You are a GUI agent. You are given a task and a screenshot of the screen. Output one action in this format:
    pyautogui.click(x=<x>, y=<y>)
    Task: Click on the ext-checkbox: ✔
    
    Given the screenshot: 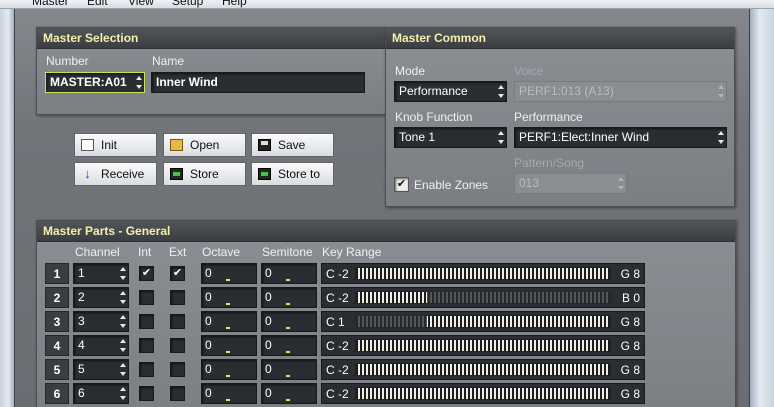 What is the action you would take?
    pyautogui.click(x=177, y=273)
    